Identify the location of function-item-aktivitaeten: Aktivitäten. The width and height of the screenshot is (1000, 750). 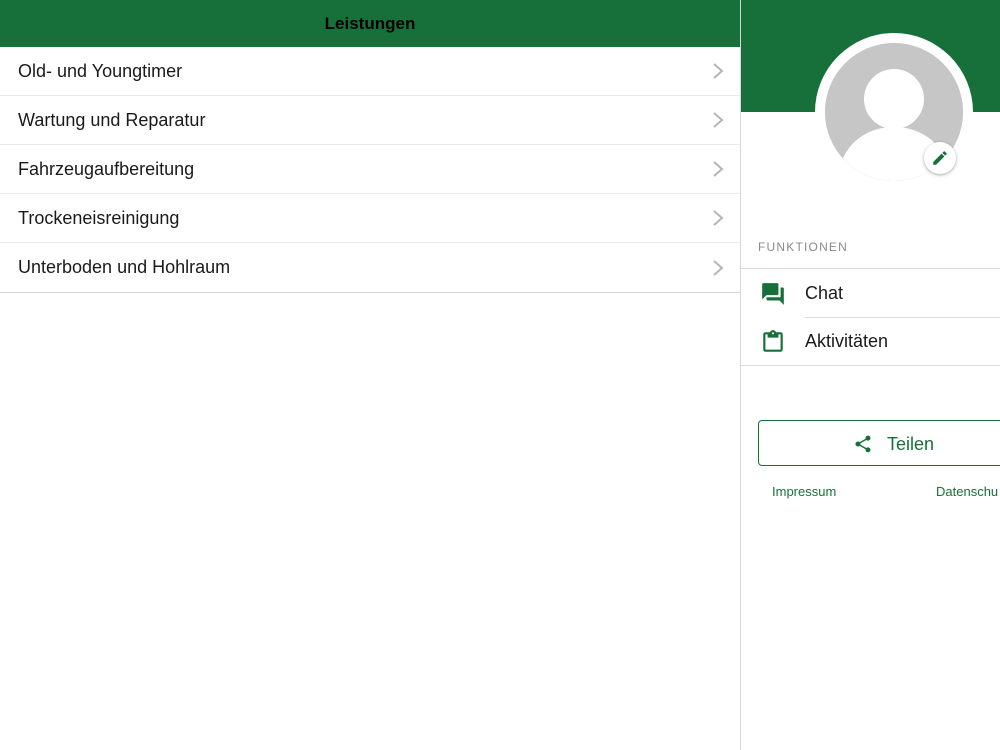
(870, 341).